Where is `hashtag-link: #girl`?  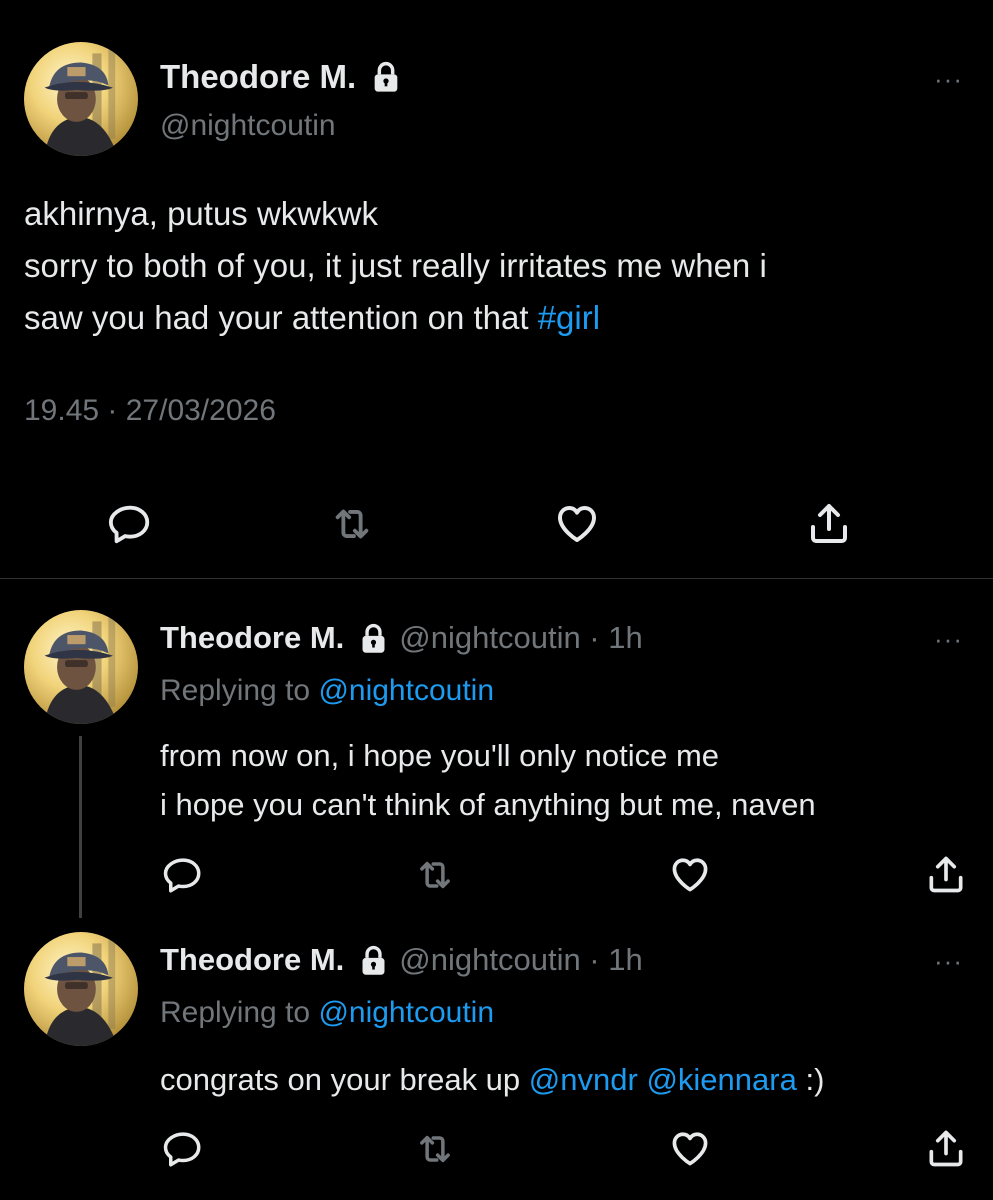 hashtag-link: #girl is located at coordinates (569, 317).